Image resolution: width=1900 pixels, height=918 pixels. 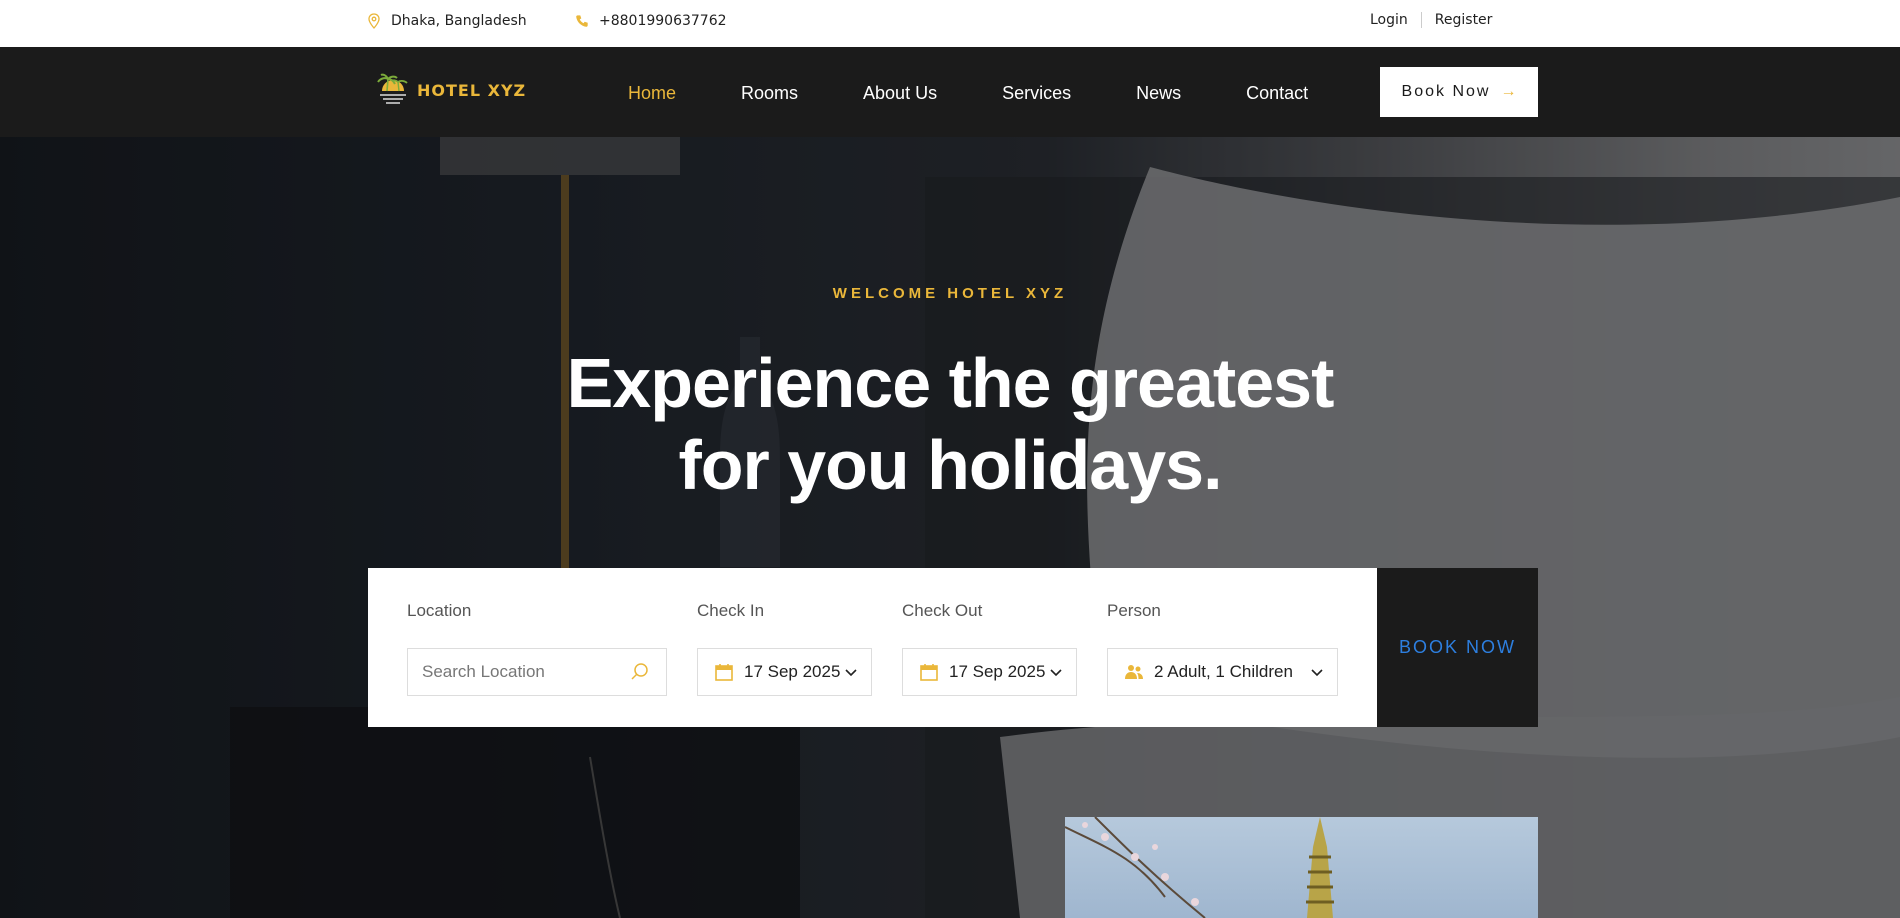 I want to click on check-out-value: 17 Sep 2025, so click(x=997, y=671).